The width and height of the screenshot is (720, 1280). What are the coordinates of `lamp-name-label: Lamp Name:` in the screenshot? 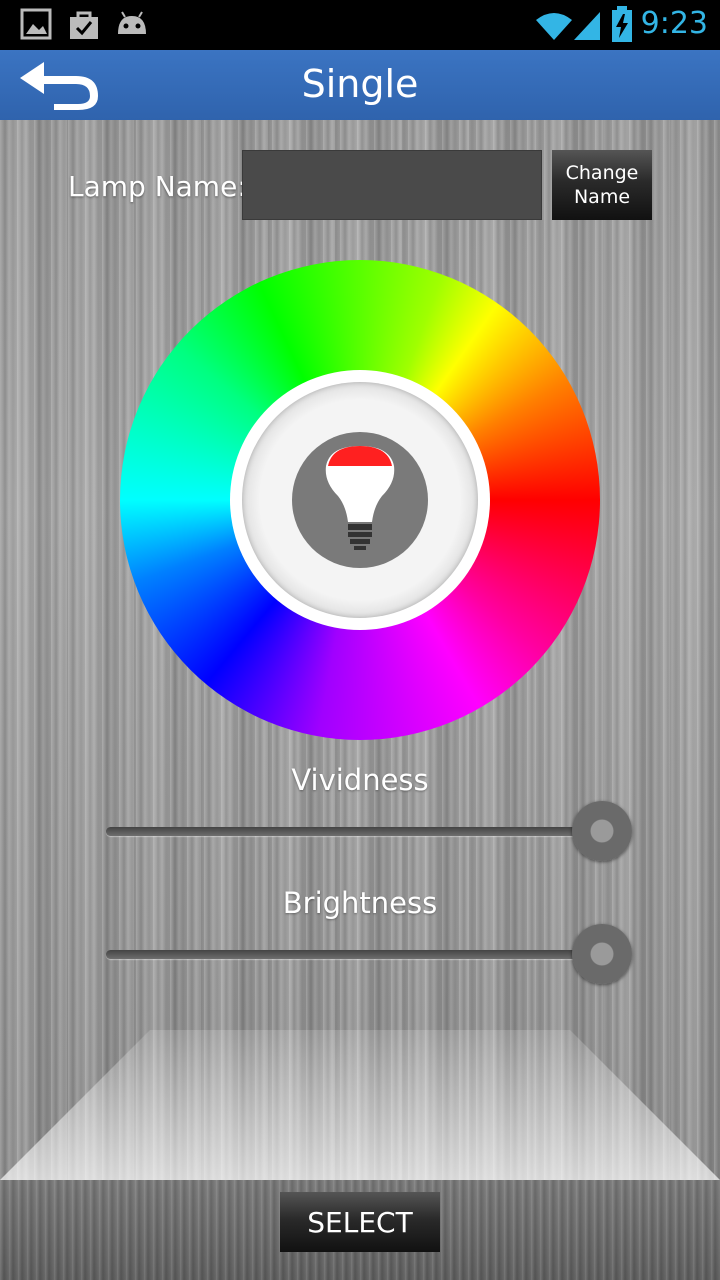 It's located at (157, 186).